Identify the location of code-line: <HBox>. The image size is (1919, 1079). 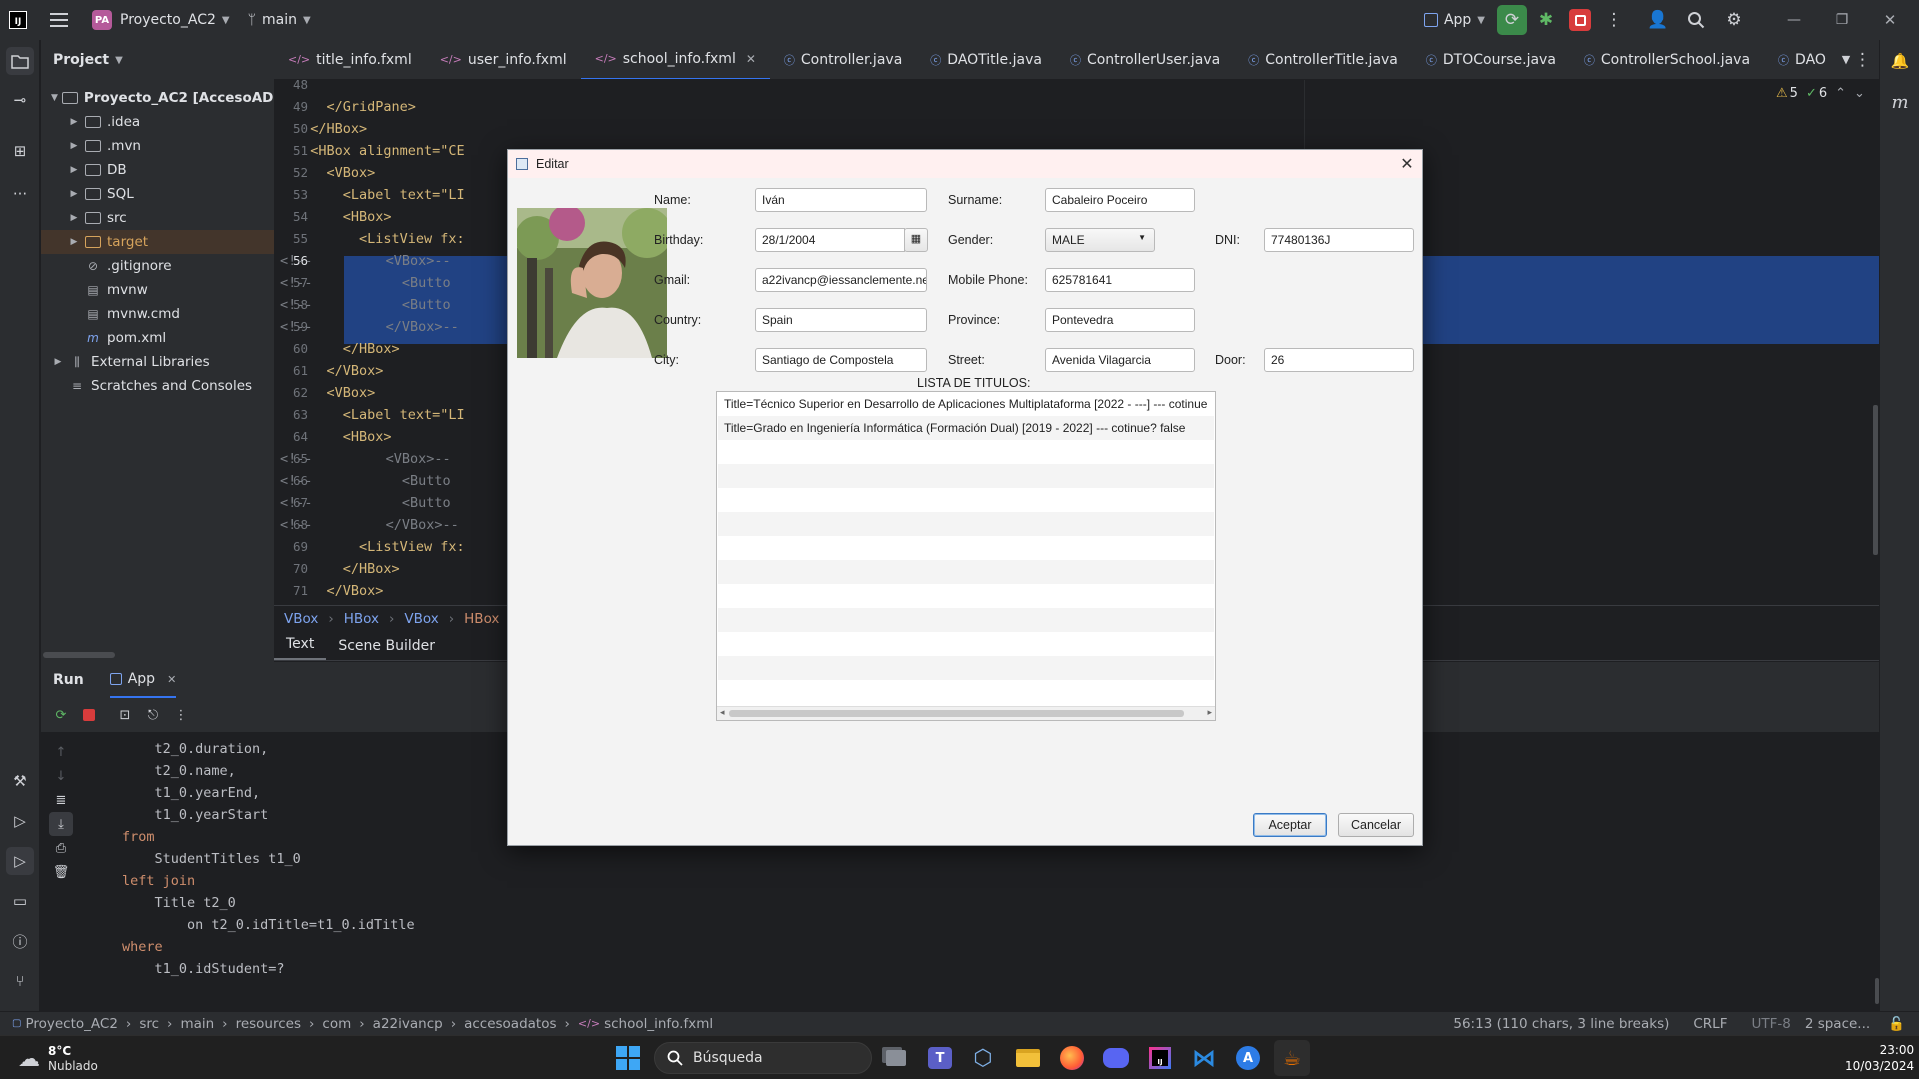
(343, 217).